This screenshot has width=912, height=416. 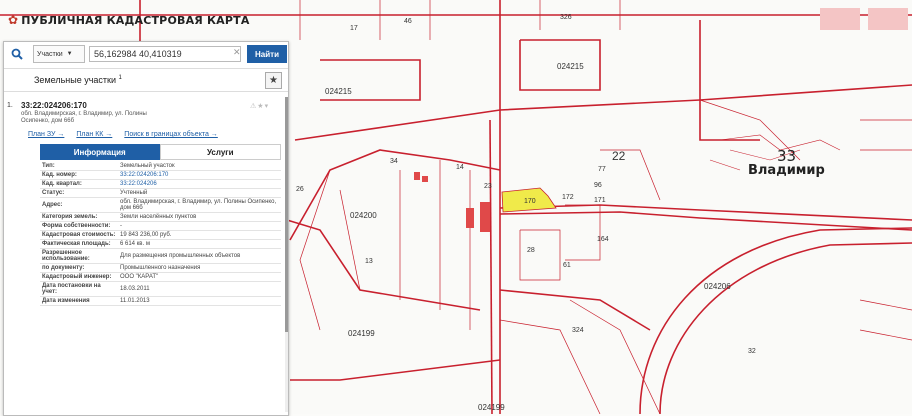 What do you see at coordinates (79, 301) in the screenshot?
I see `field-label: Дата изменения` at bounding box center [79, 301].